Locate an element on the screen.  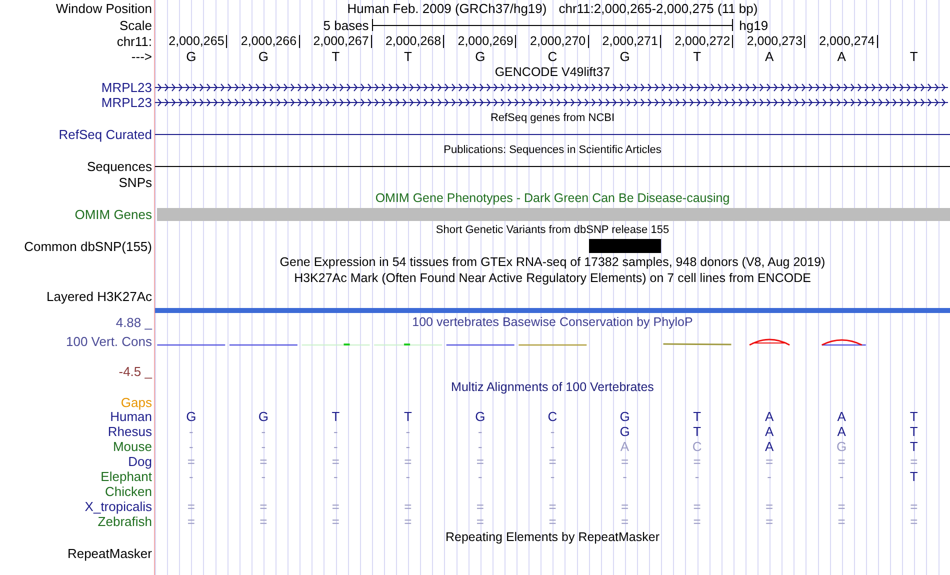
coordinate-label: 2,000,265 is located at coordinates (197, 41).